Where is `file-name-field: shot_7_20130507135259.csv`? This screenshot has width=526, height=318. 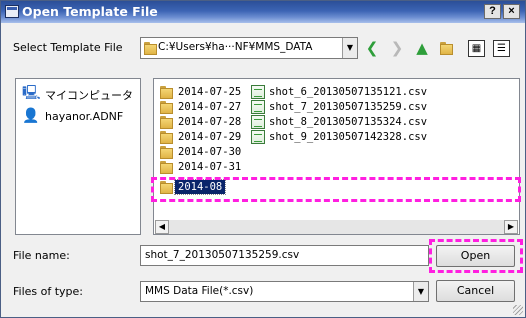 file-name-field: shot_7_20130507135259.csv is located at coordinates (284, 255).